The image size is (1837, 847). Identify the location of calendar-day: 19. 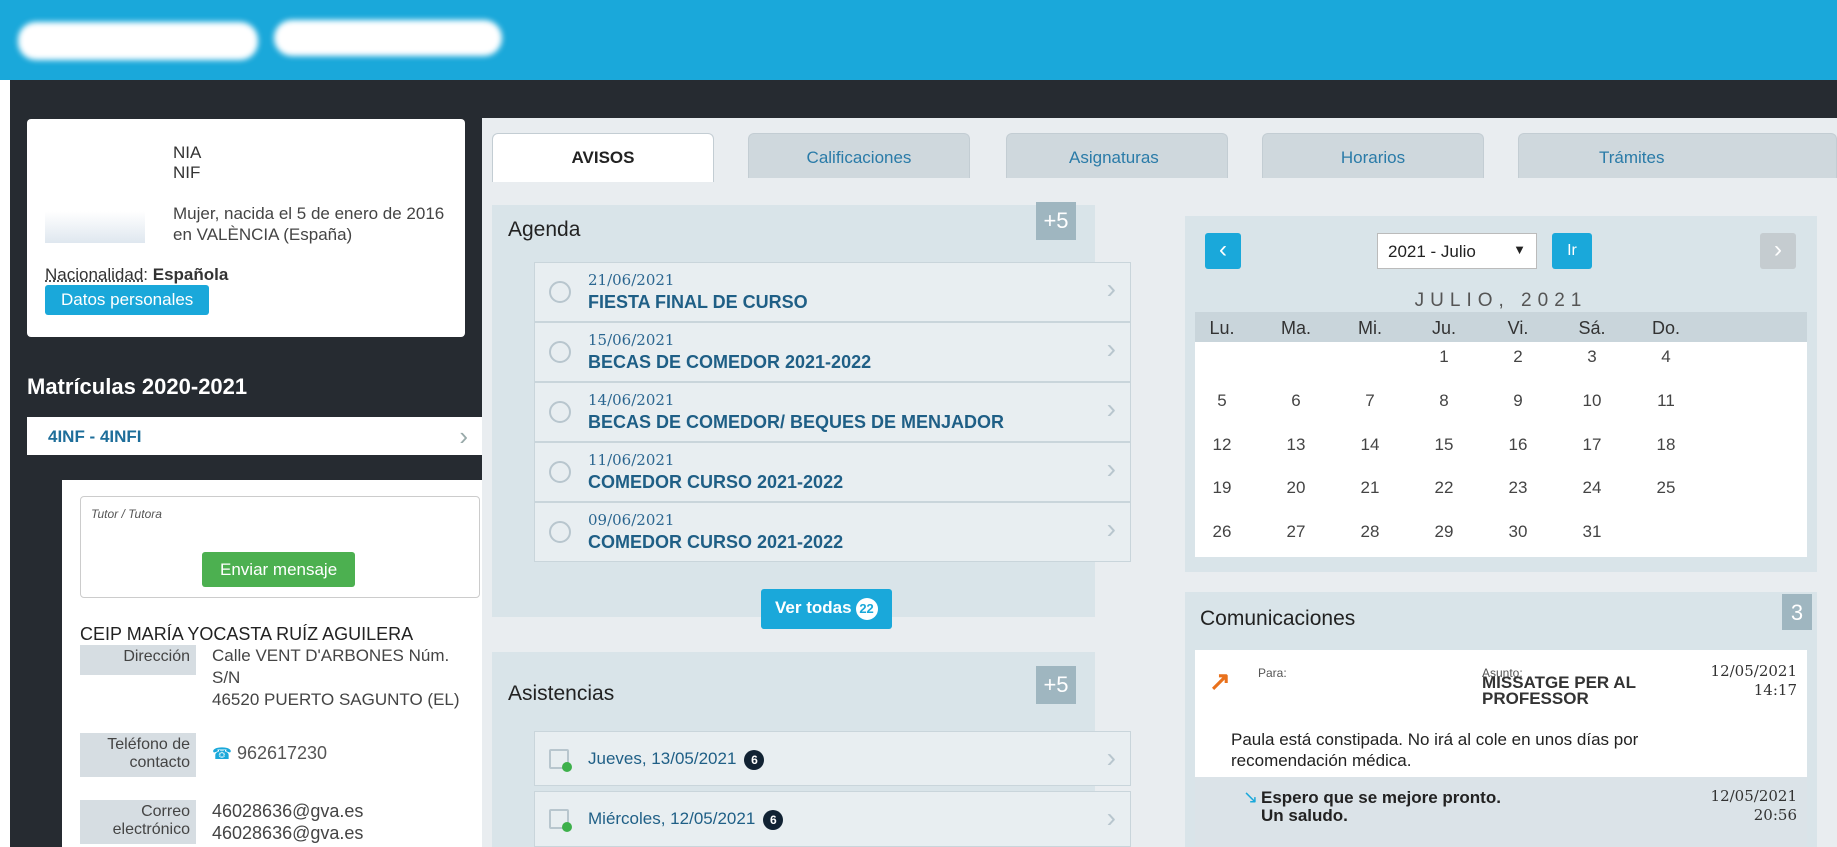
(1222, 488).